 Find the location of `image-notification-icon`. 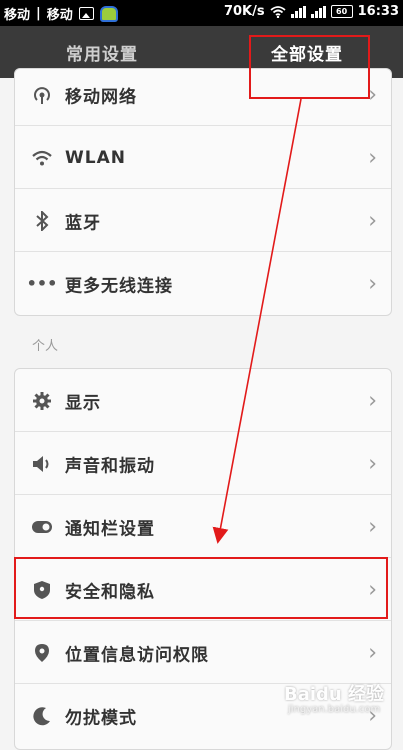

image-notification-icon is located at coordinates (86, 13).